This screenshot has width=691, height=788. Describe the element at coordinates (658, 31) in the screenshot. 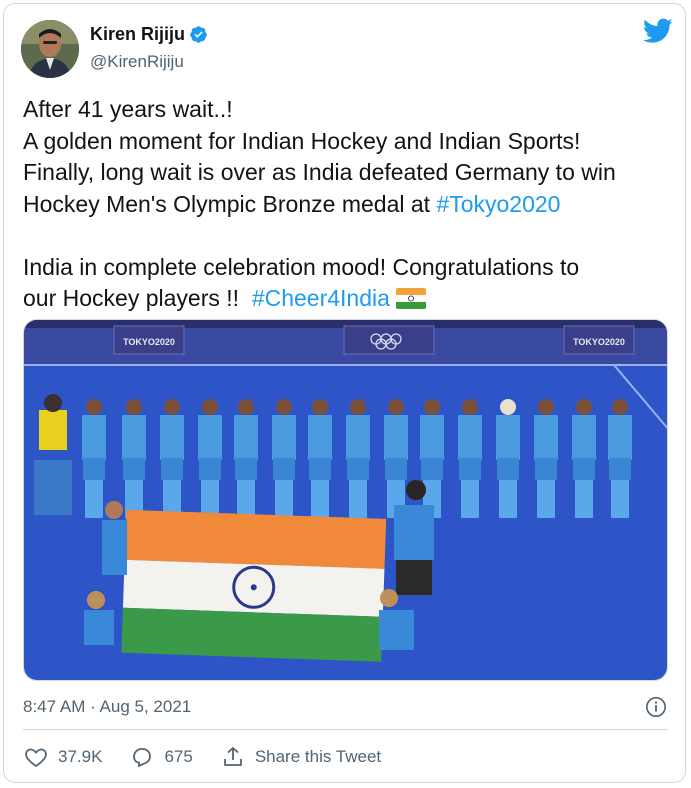

I see `twitter-bird-icon` at that location.